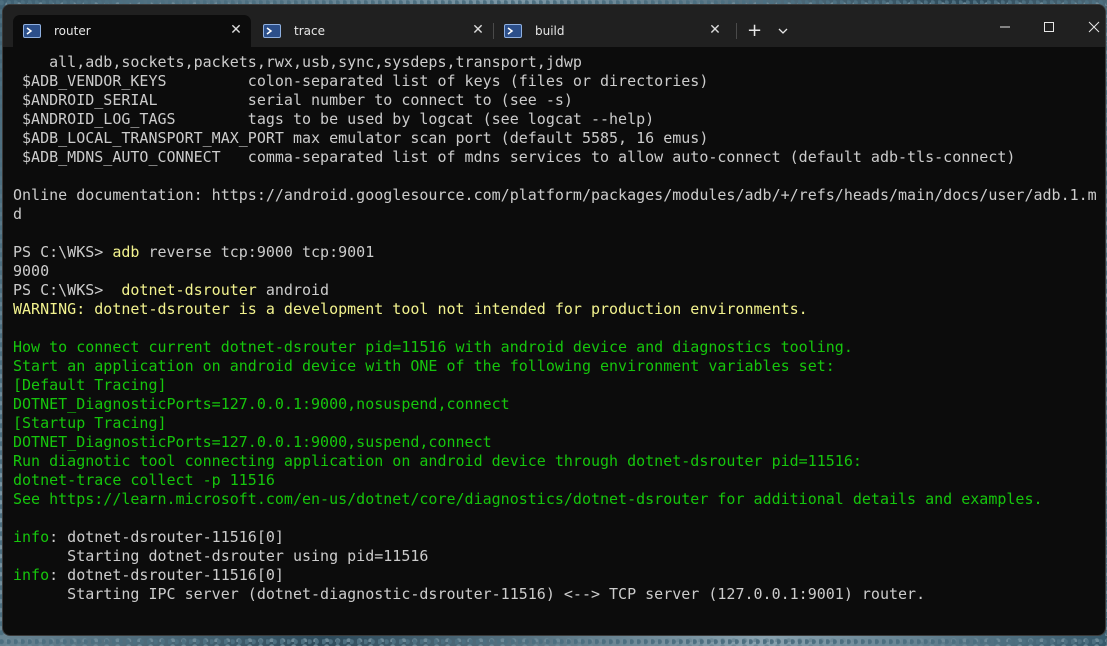 Image resolution: width=1107 pixels, height=646 pixels. What do you see at coordinates (558, 214) in the screenshot?
I see `terminal-line: d` at bounding box center [558, 214].